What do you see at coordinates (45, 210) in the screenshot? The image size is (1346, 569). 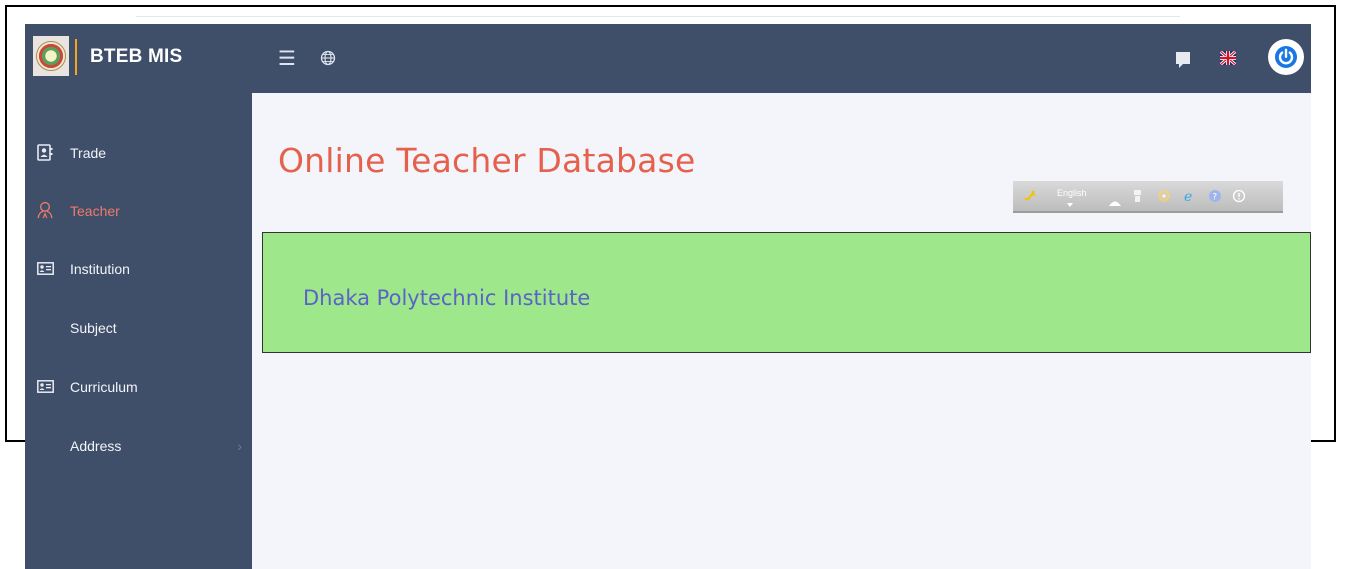 I see `teacher-icon` at bounding box center [45, 210].